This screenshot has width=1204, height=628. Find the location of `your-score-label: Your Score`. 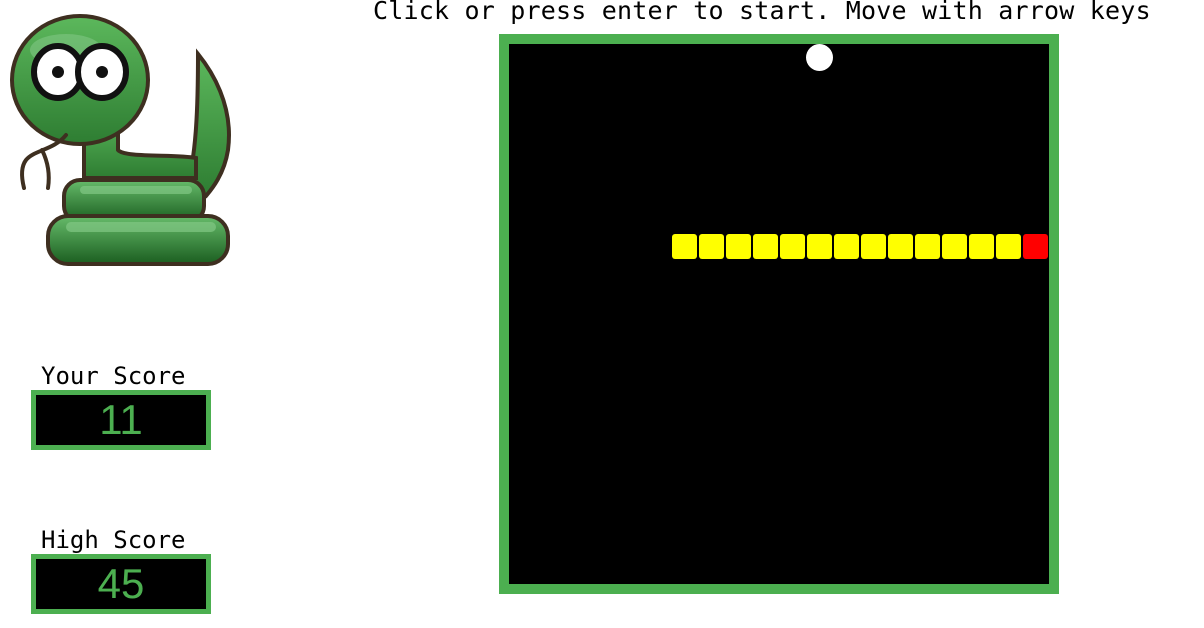

your-score-label: Your Score is located at coordinates (113, 376).